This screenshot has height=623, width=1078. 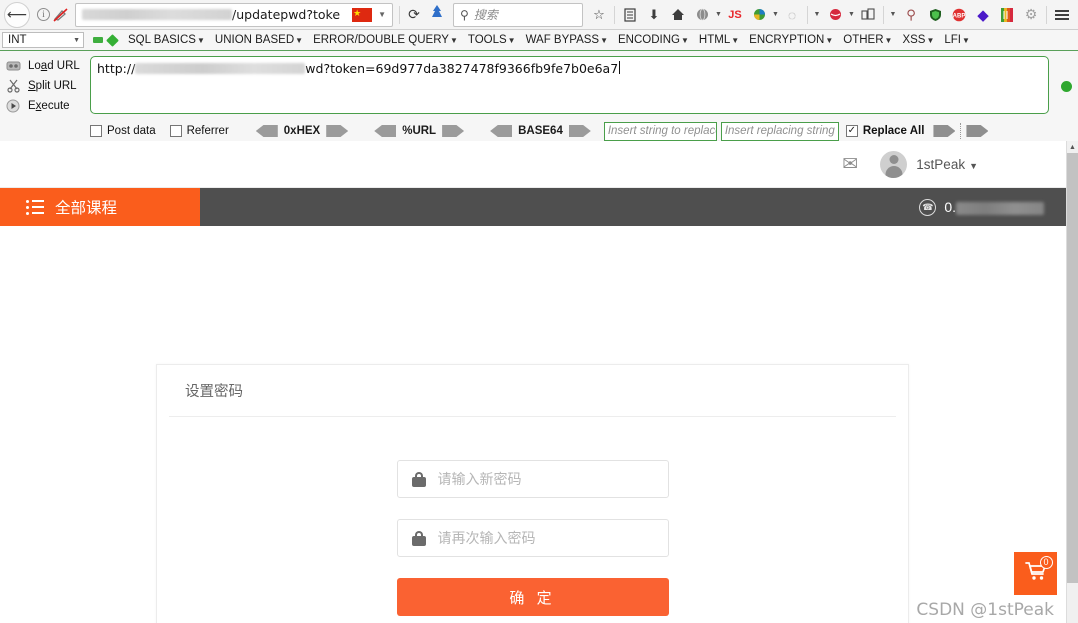 What do you see at coordinates (911, 15) in the screenshot?
I see `zoom-search-icon: ⚲` at bounding box center [911, 15].